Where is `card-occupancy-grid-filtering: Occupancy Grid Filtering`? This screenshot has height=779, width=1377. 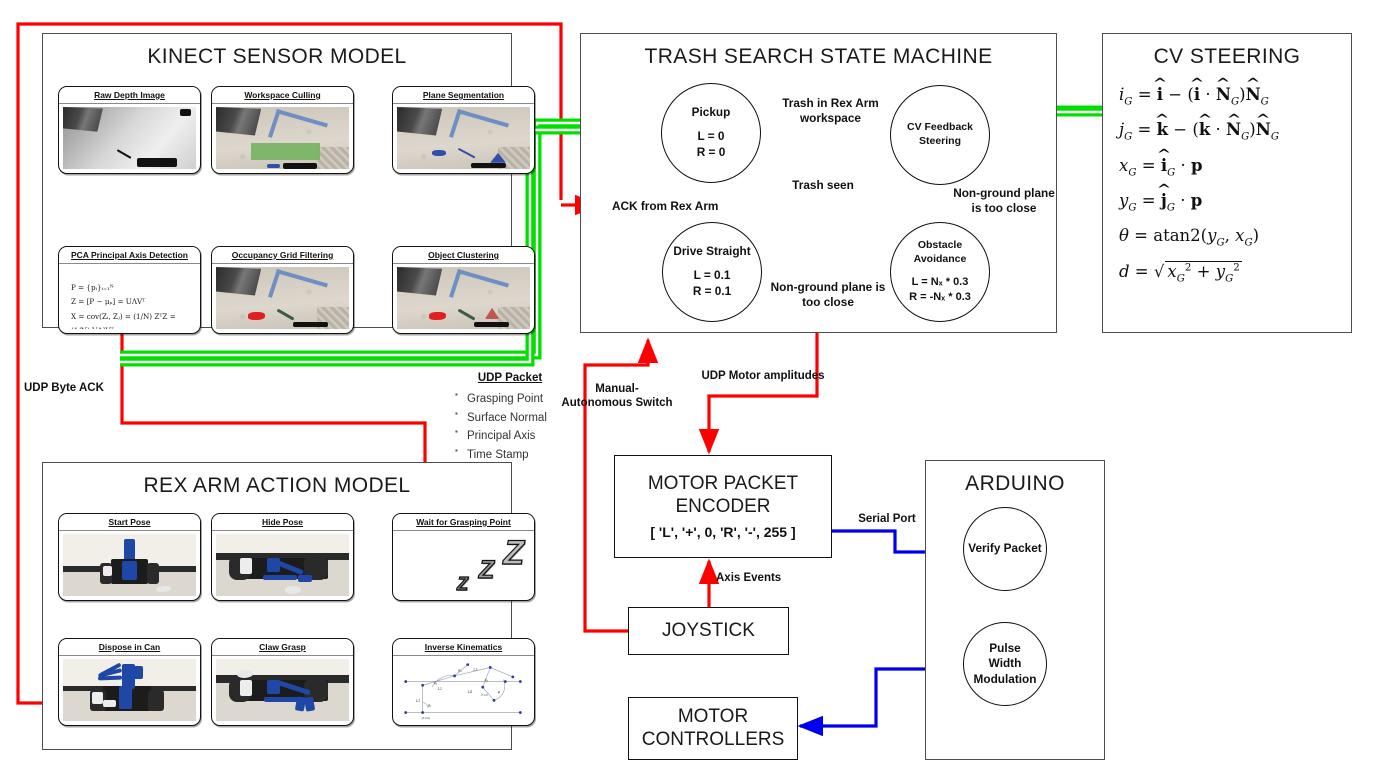
card-occupancy-grid-filtering: Occupancy Grid Filtering is located at coordinates (282, 290).